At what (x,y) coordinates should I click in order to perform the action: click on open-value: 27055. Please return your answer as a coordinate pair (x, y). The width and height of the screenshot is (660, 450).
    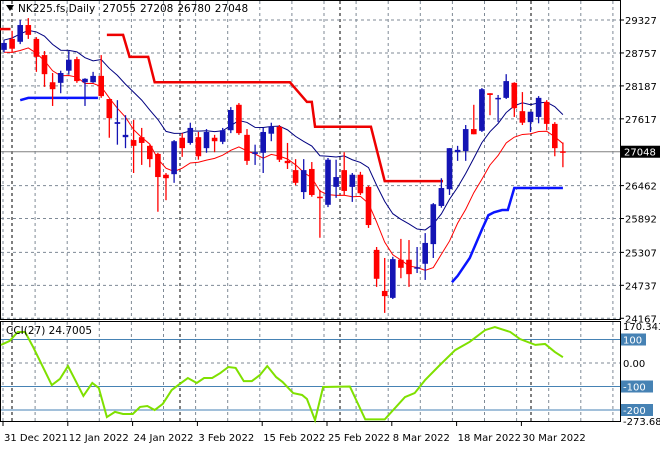
    Looking at the image, I should click on (119, 9).